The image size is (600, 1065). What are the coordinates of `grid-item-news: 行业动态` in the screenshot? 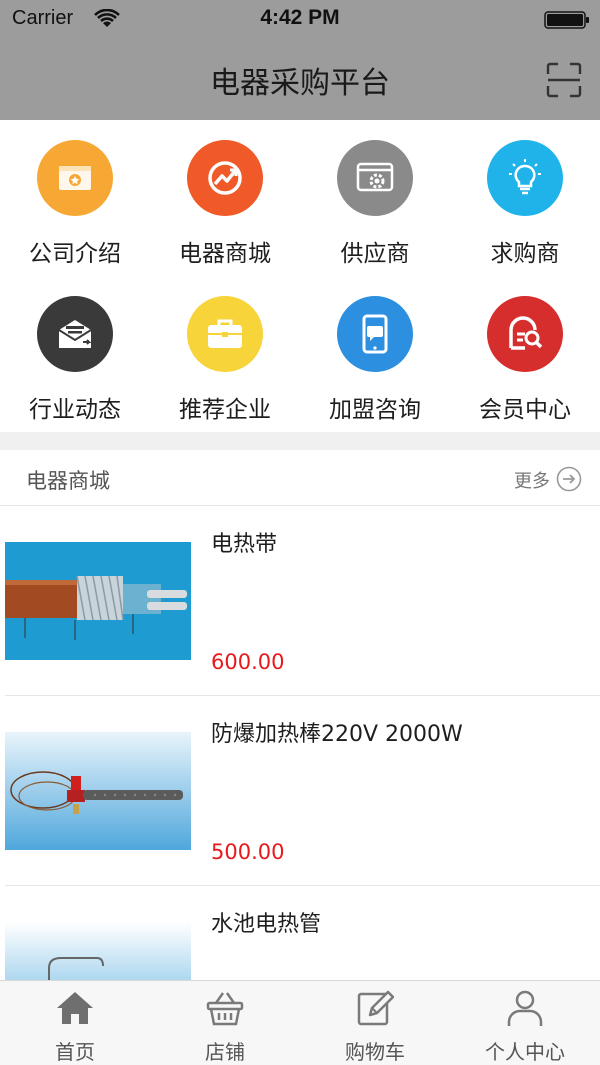 It's located at (75, 354).